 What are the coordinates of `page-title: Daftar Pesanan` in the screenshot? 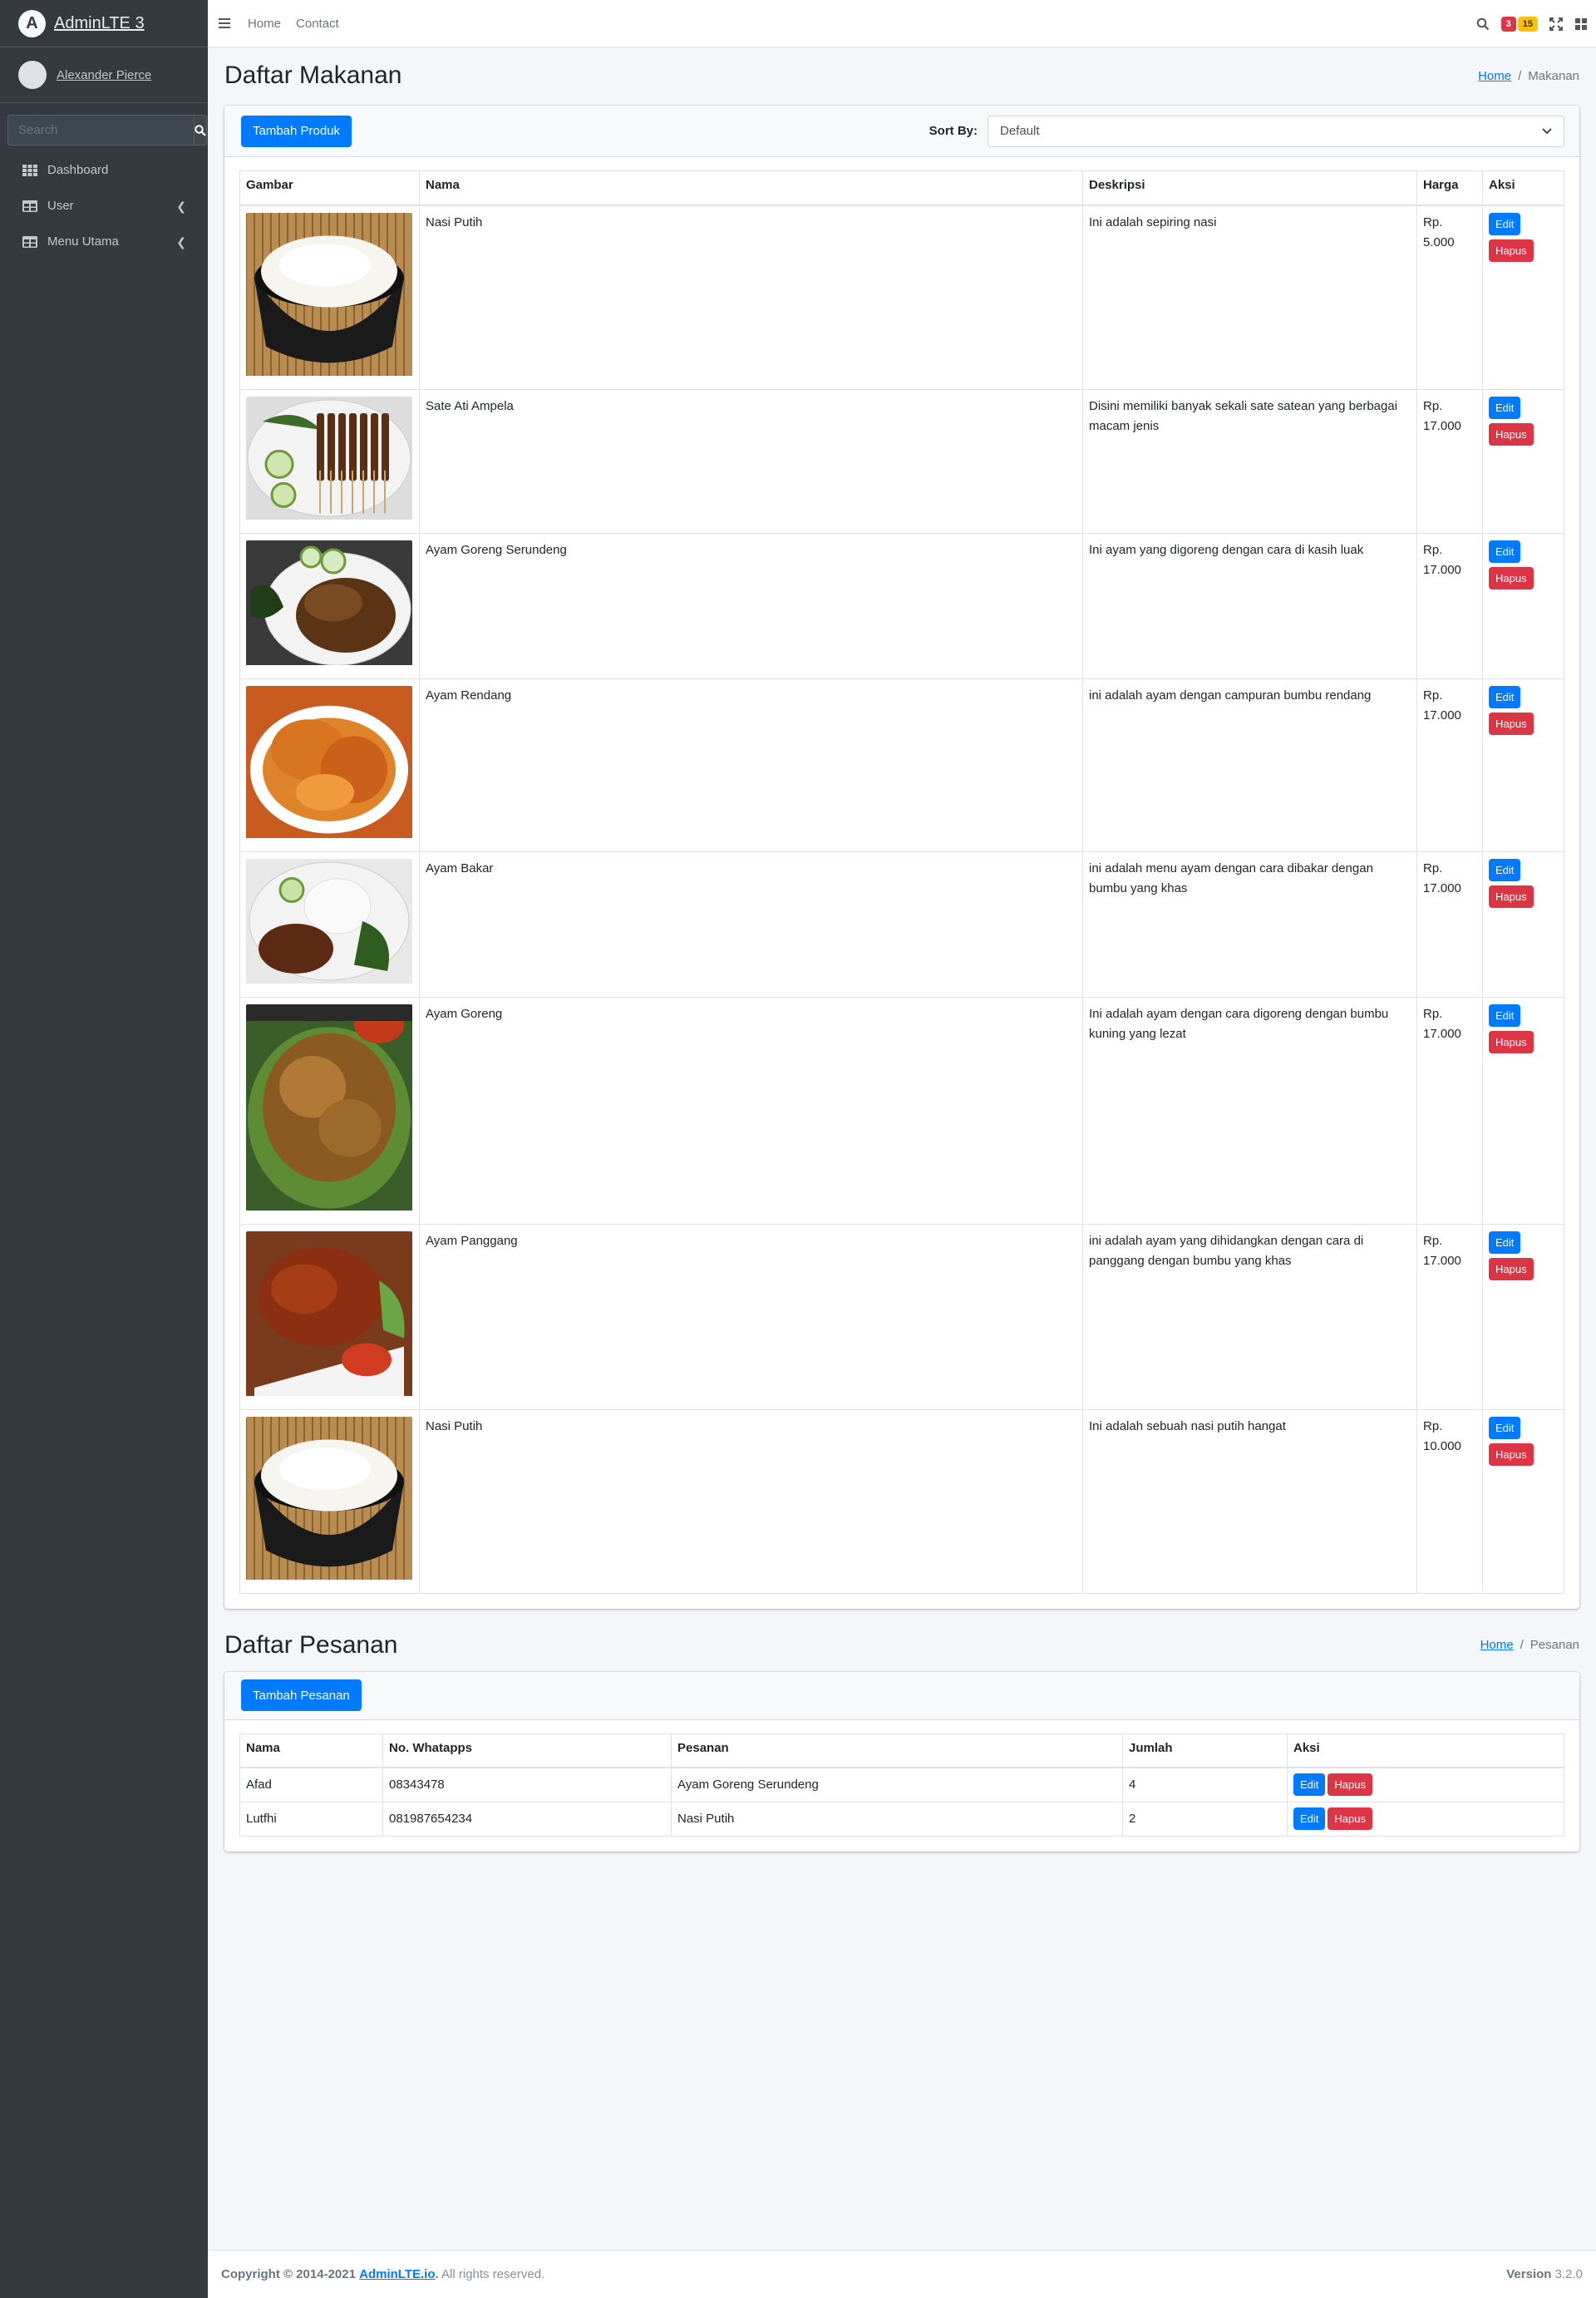 It's located at (311, 1644).